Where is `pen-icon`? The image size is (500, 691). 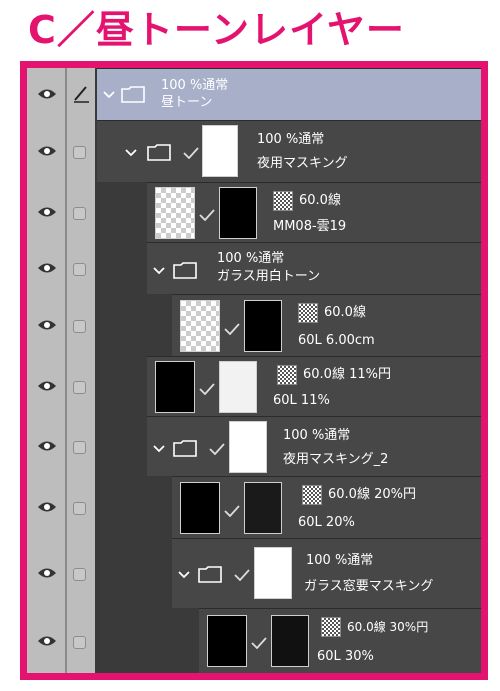
pen-icon is located at coordinates (81, 94).